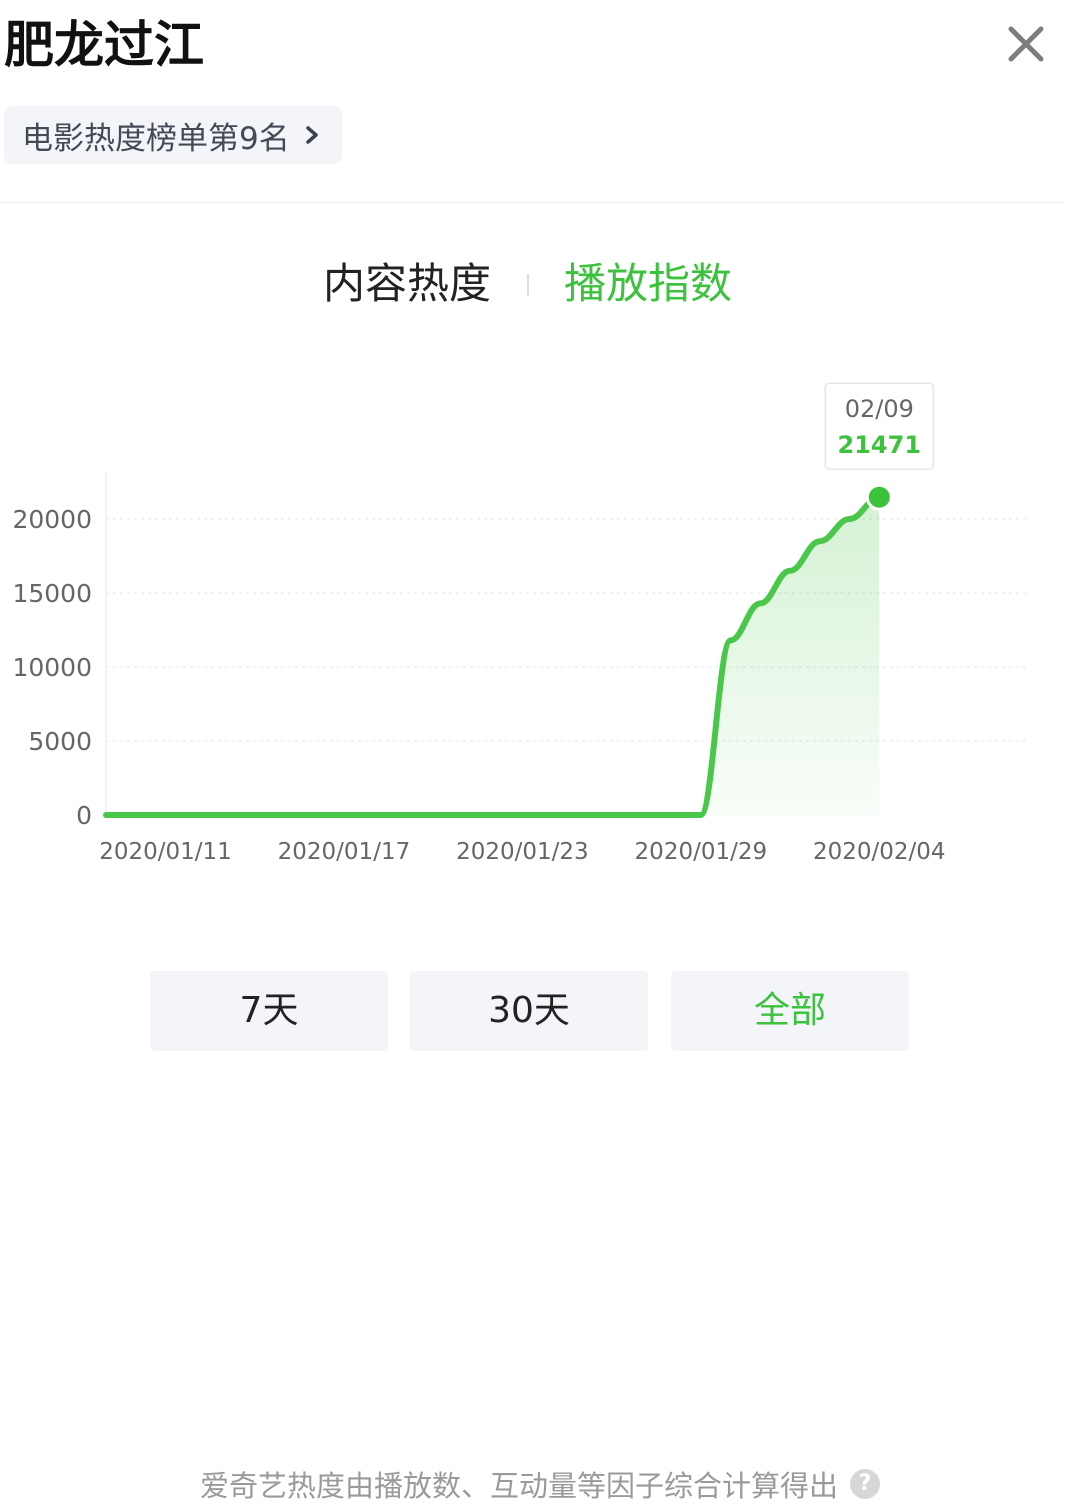 Image resolution: width=1080 pixels, height=1508 pixels. I want to click on rank-link: 电影热度榜单第9名, so click(173, 135).